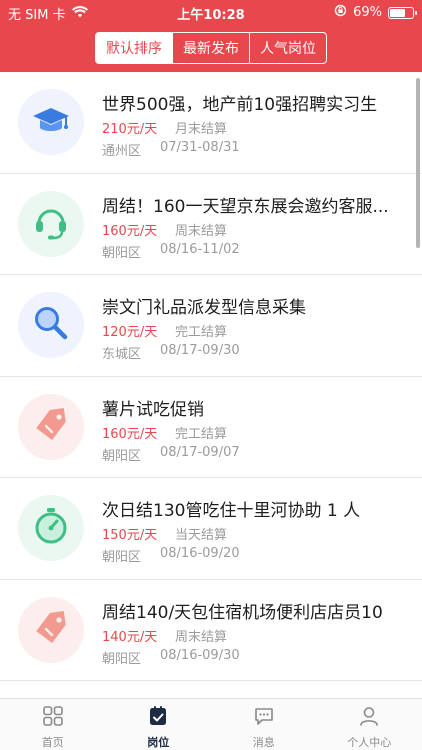 The height and width of the screenshot is (750, 422). What do you see at coordinates (287, 48) in the screenshot?
I see `tab-popular: 人气岗位` at bounding box center [287, 48].